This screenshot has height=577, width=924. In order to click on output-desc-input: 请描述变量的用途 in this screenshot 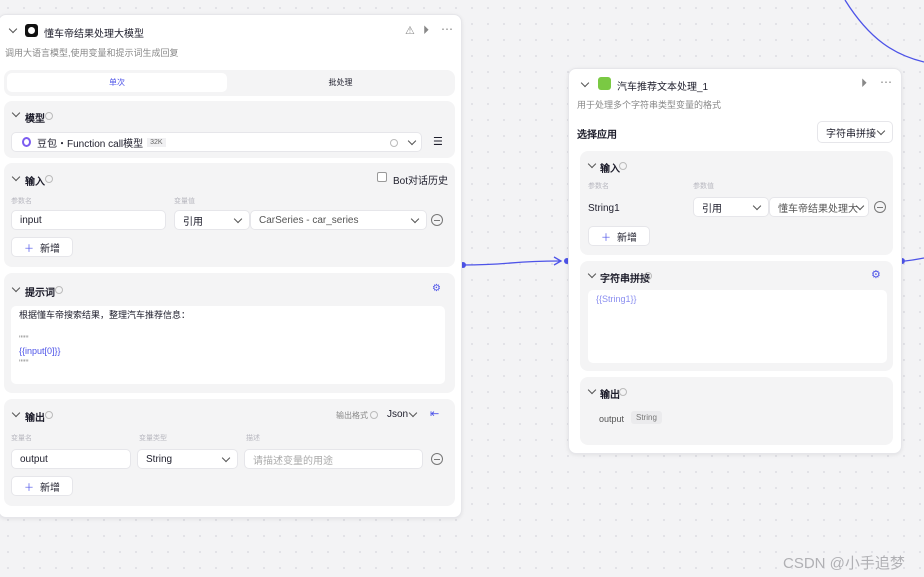, I will do `click(333, 459)`.